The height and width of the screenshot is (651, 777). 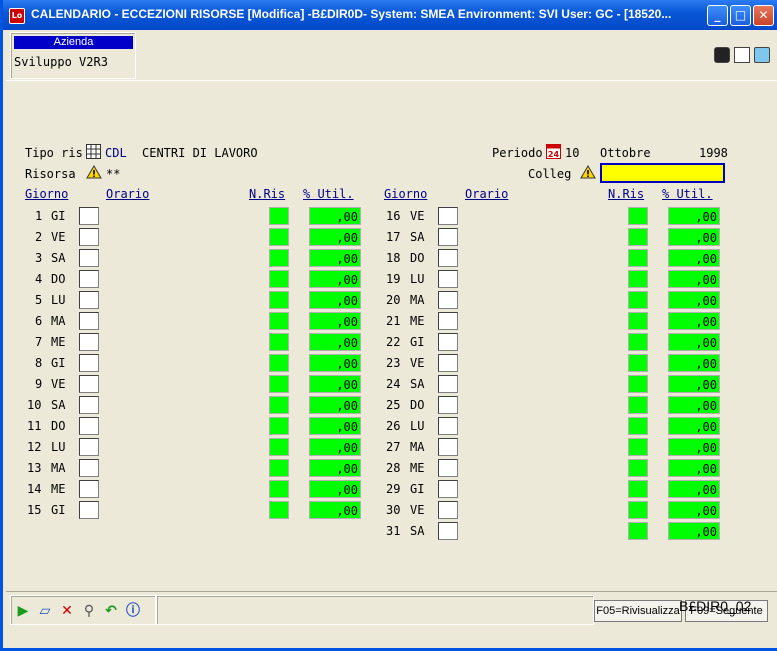 What do you see at coordinates (740, 15) in the screenshot?
I see `maximize-button: □` at bounding box center [740, 15].